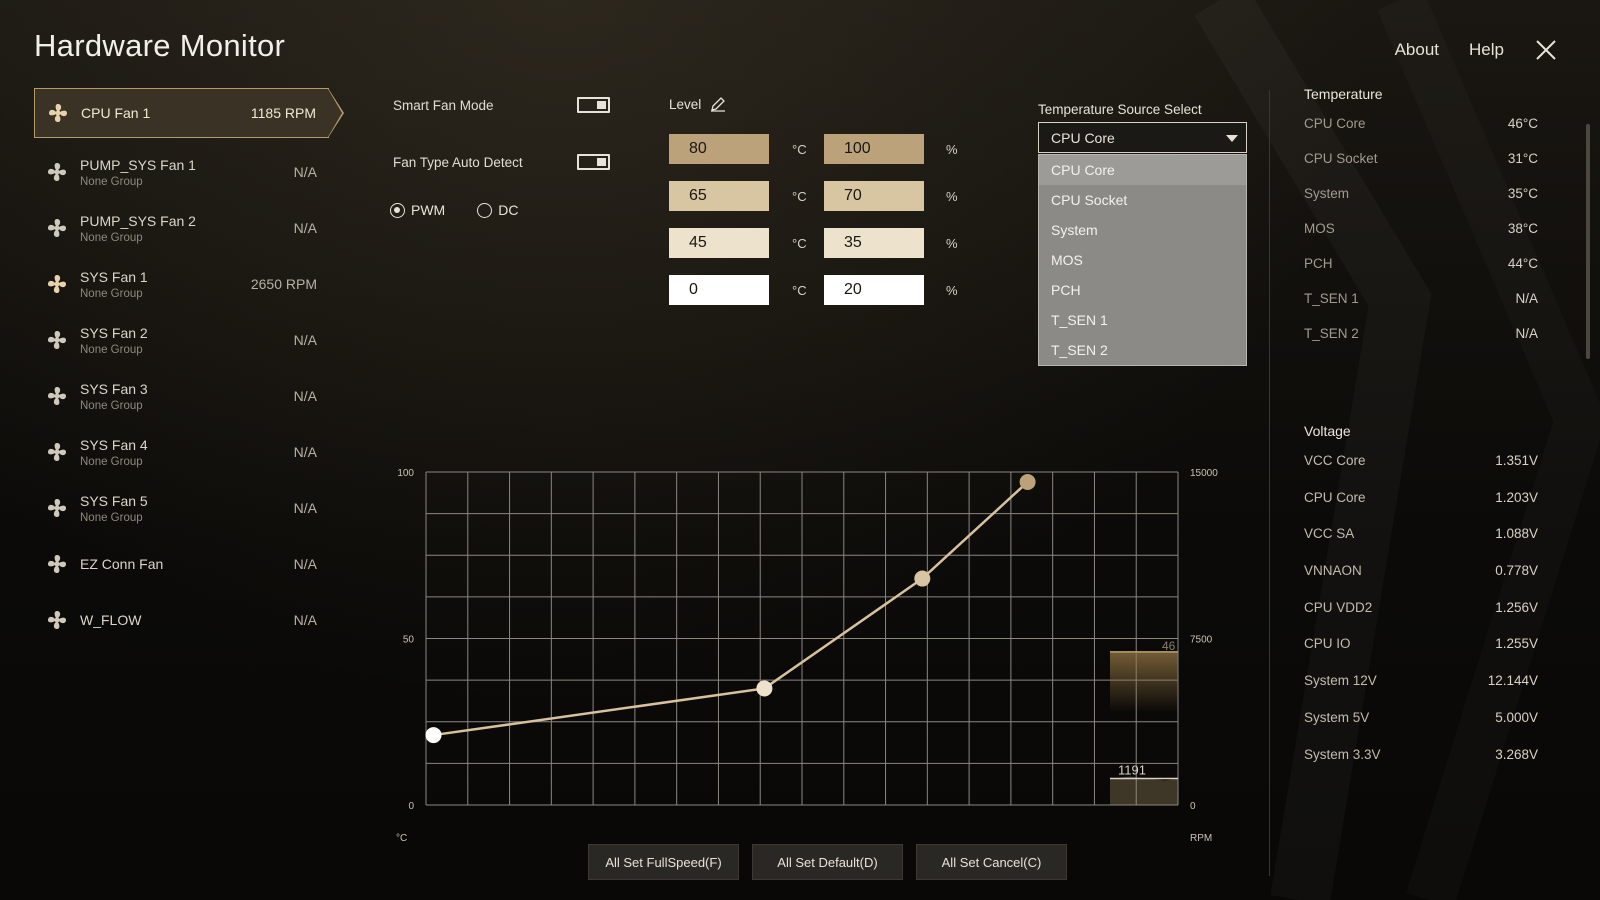  I want to click on fan-name: SYS Fan 4, so click(114, 444).